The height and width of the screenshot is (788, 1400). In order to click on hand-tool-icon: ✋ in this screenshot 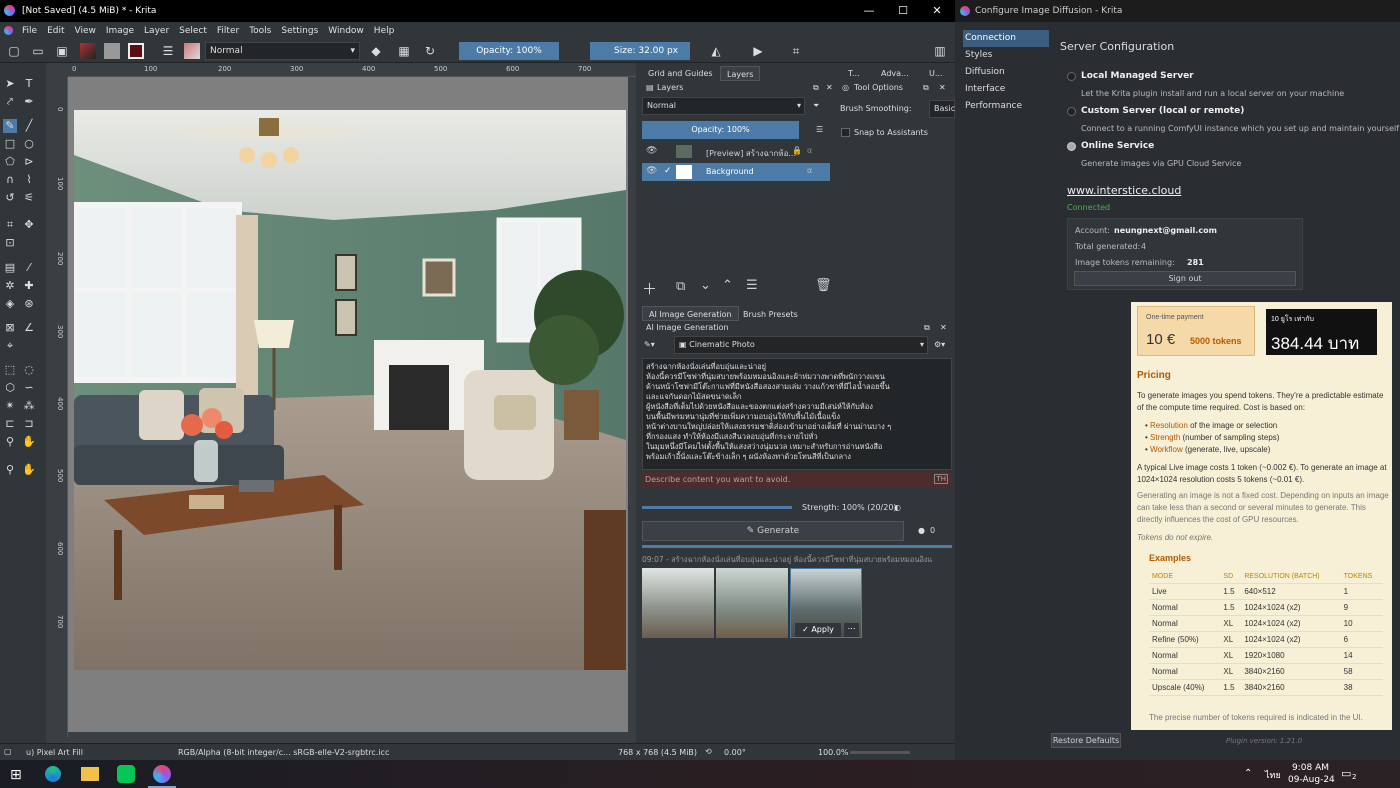, I will do `click(29, 470)`.